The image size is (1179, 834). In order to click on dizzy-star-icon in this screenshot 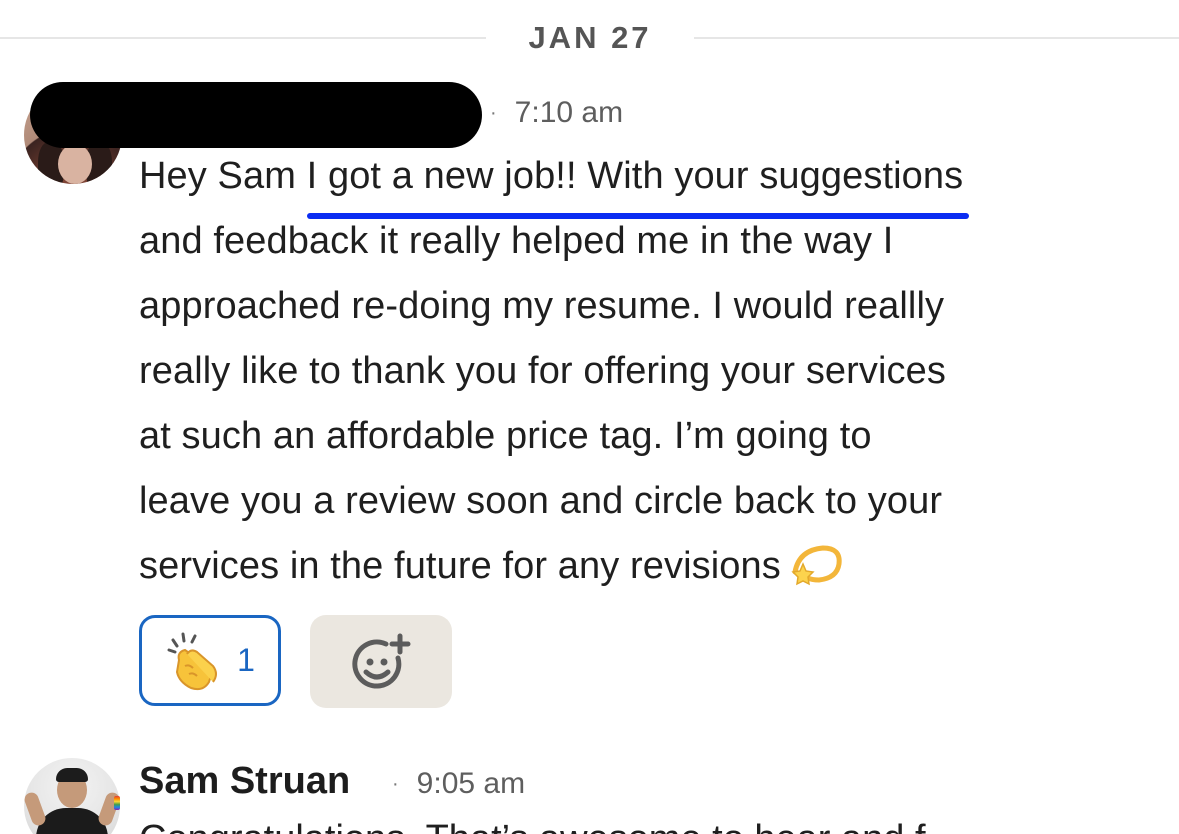, I will do `click(816, 565)`.